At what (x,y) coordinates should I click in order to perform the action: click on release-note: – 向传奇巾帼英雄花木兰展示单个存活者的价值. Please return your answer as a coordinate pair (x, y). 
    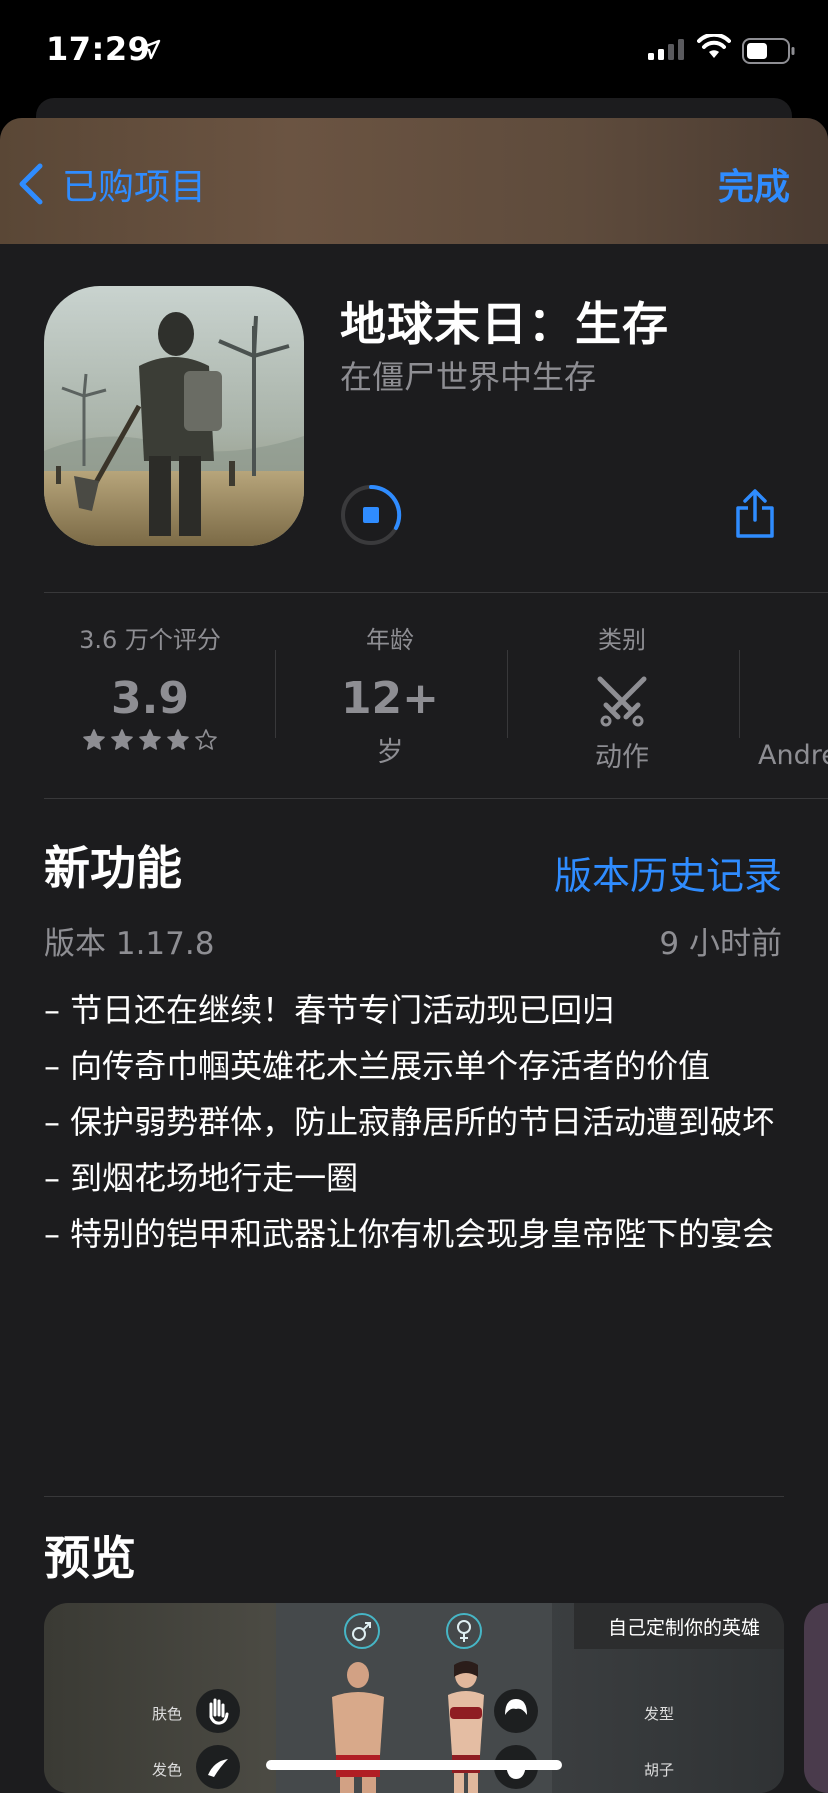
    Looking at the image, I should click on (377, 1066).